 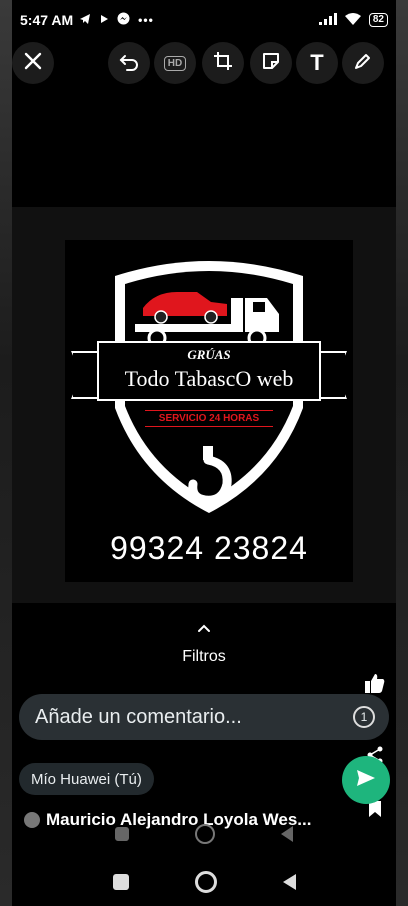 I want to click on preview-nav-bar, so click(x=204, y=834).